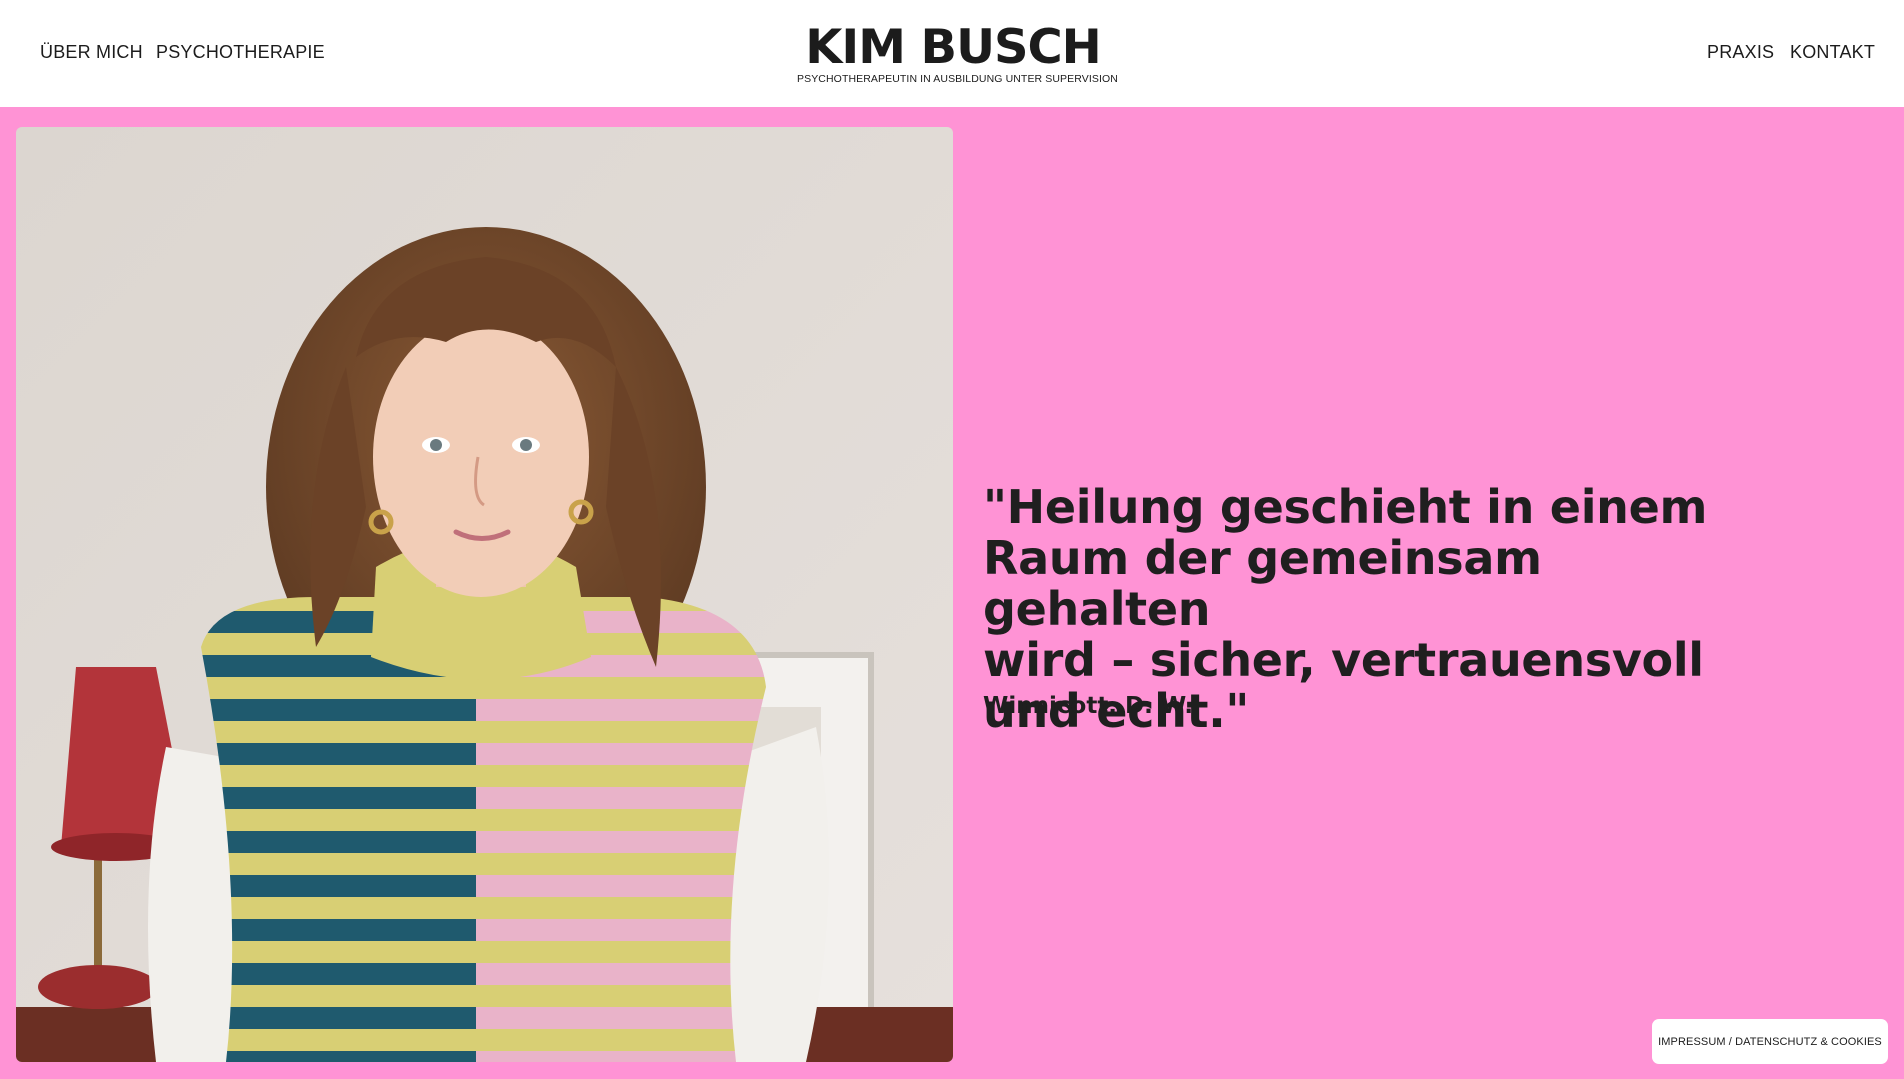 Image resolution: width=1904 pixels, height=1079 pixels. What do you see at coordinates (240, 52) in the screenshot?
I see `nav-link-psychotherapie: PSYCHOTHERAPIE` at bounding box center [240, 52].